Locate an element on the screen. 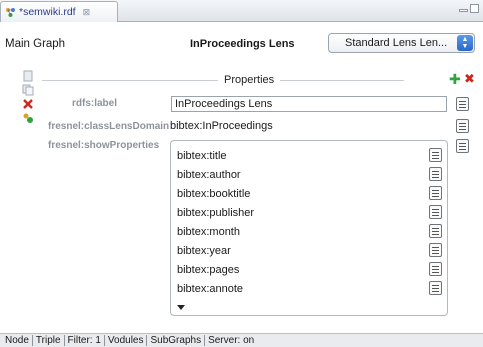 The height and width of the screenshot is (347, 483). rdfs-label-input: InProceedings Lens is located at coordinates (309, 104).